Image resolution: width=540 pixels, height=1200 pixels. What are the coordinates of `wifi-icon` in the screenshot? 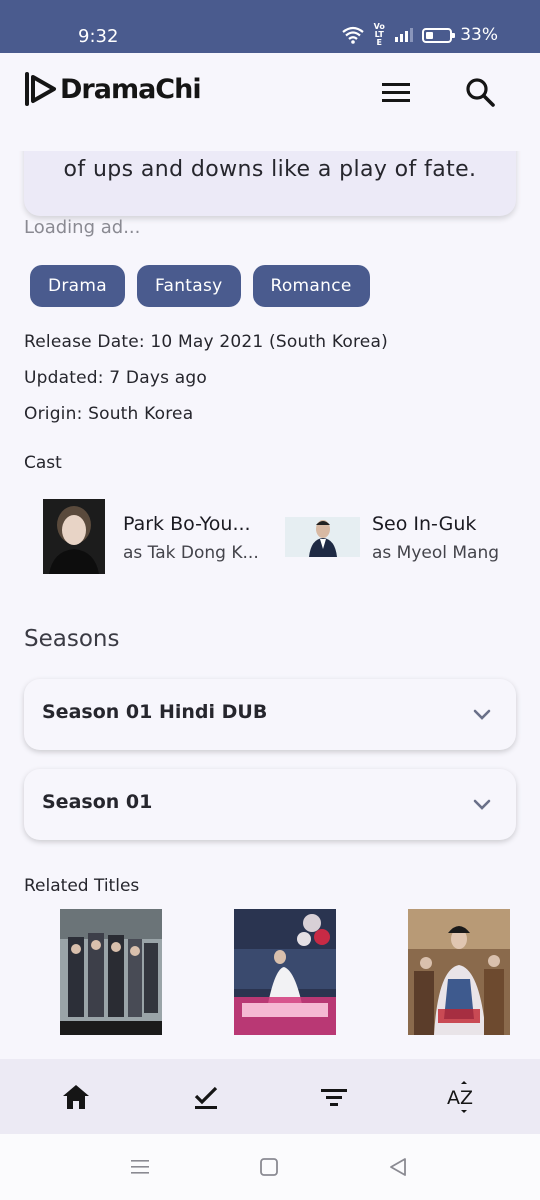 It's located at (353, 35).